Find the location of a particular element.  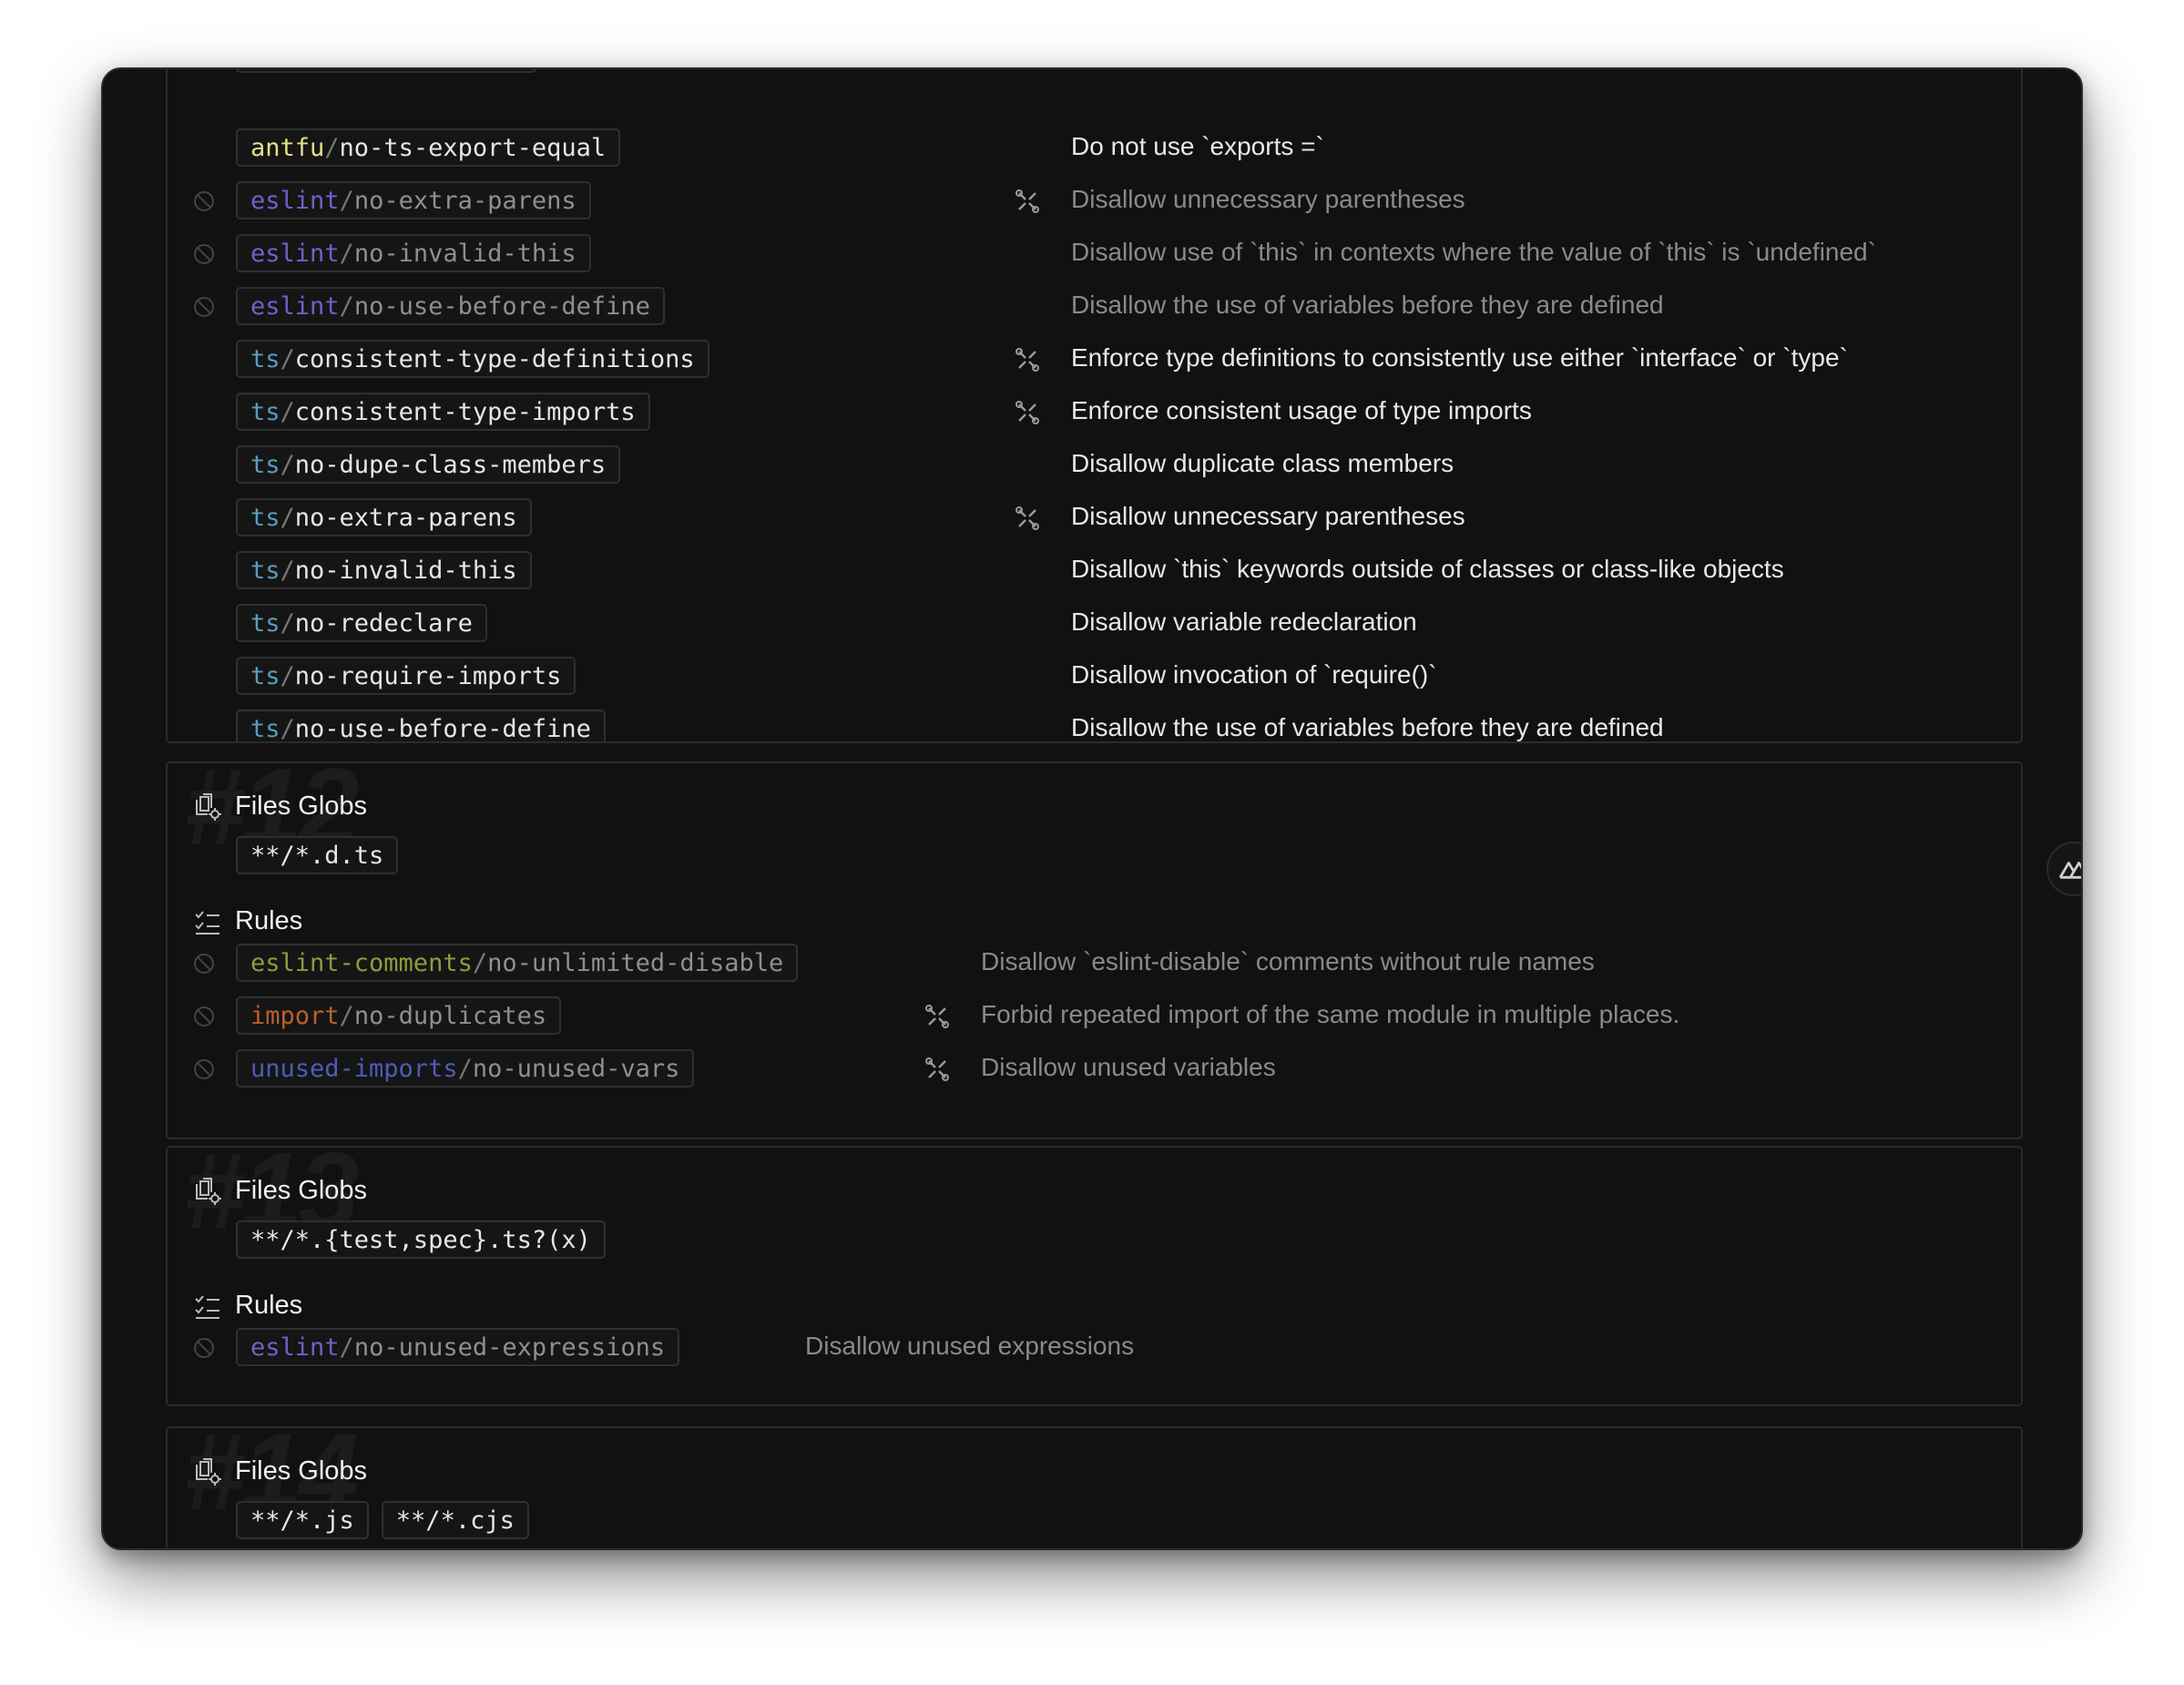

glob-chip: **/*.d.ts is located at coordinates (318, 855).